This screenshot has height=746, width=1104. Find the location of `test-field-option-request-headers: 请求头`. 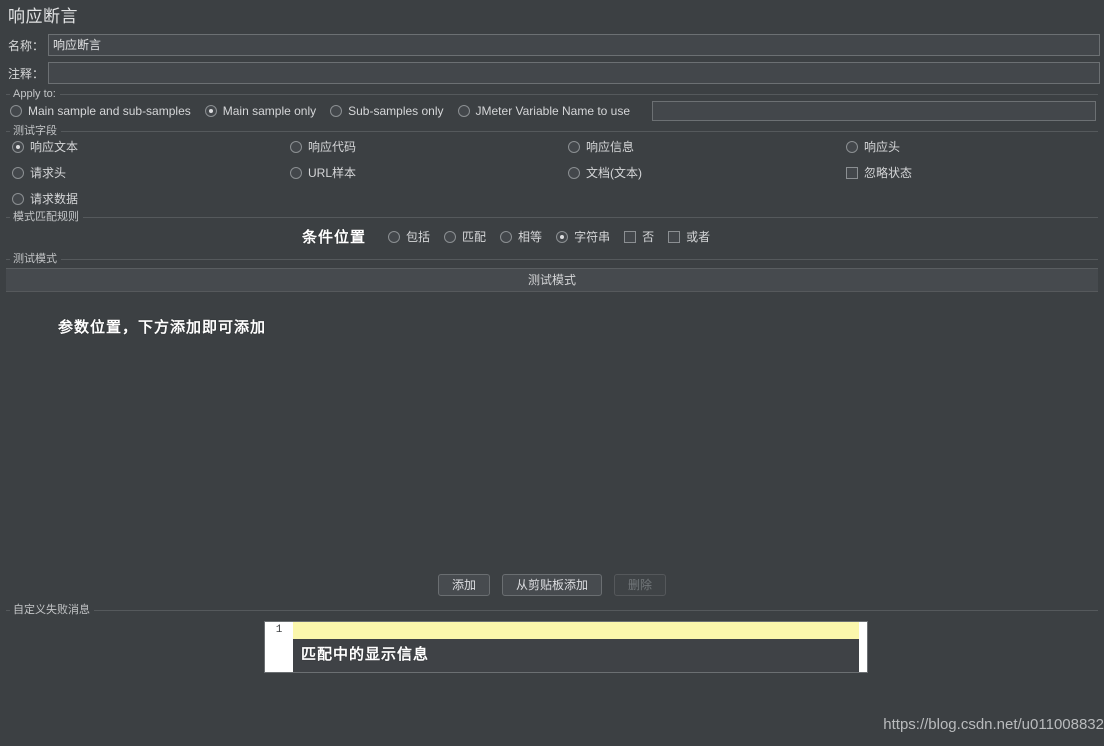

test-field-option-request-headers: 请求头 is located at coordinates (151, 172).